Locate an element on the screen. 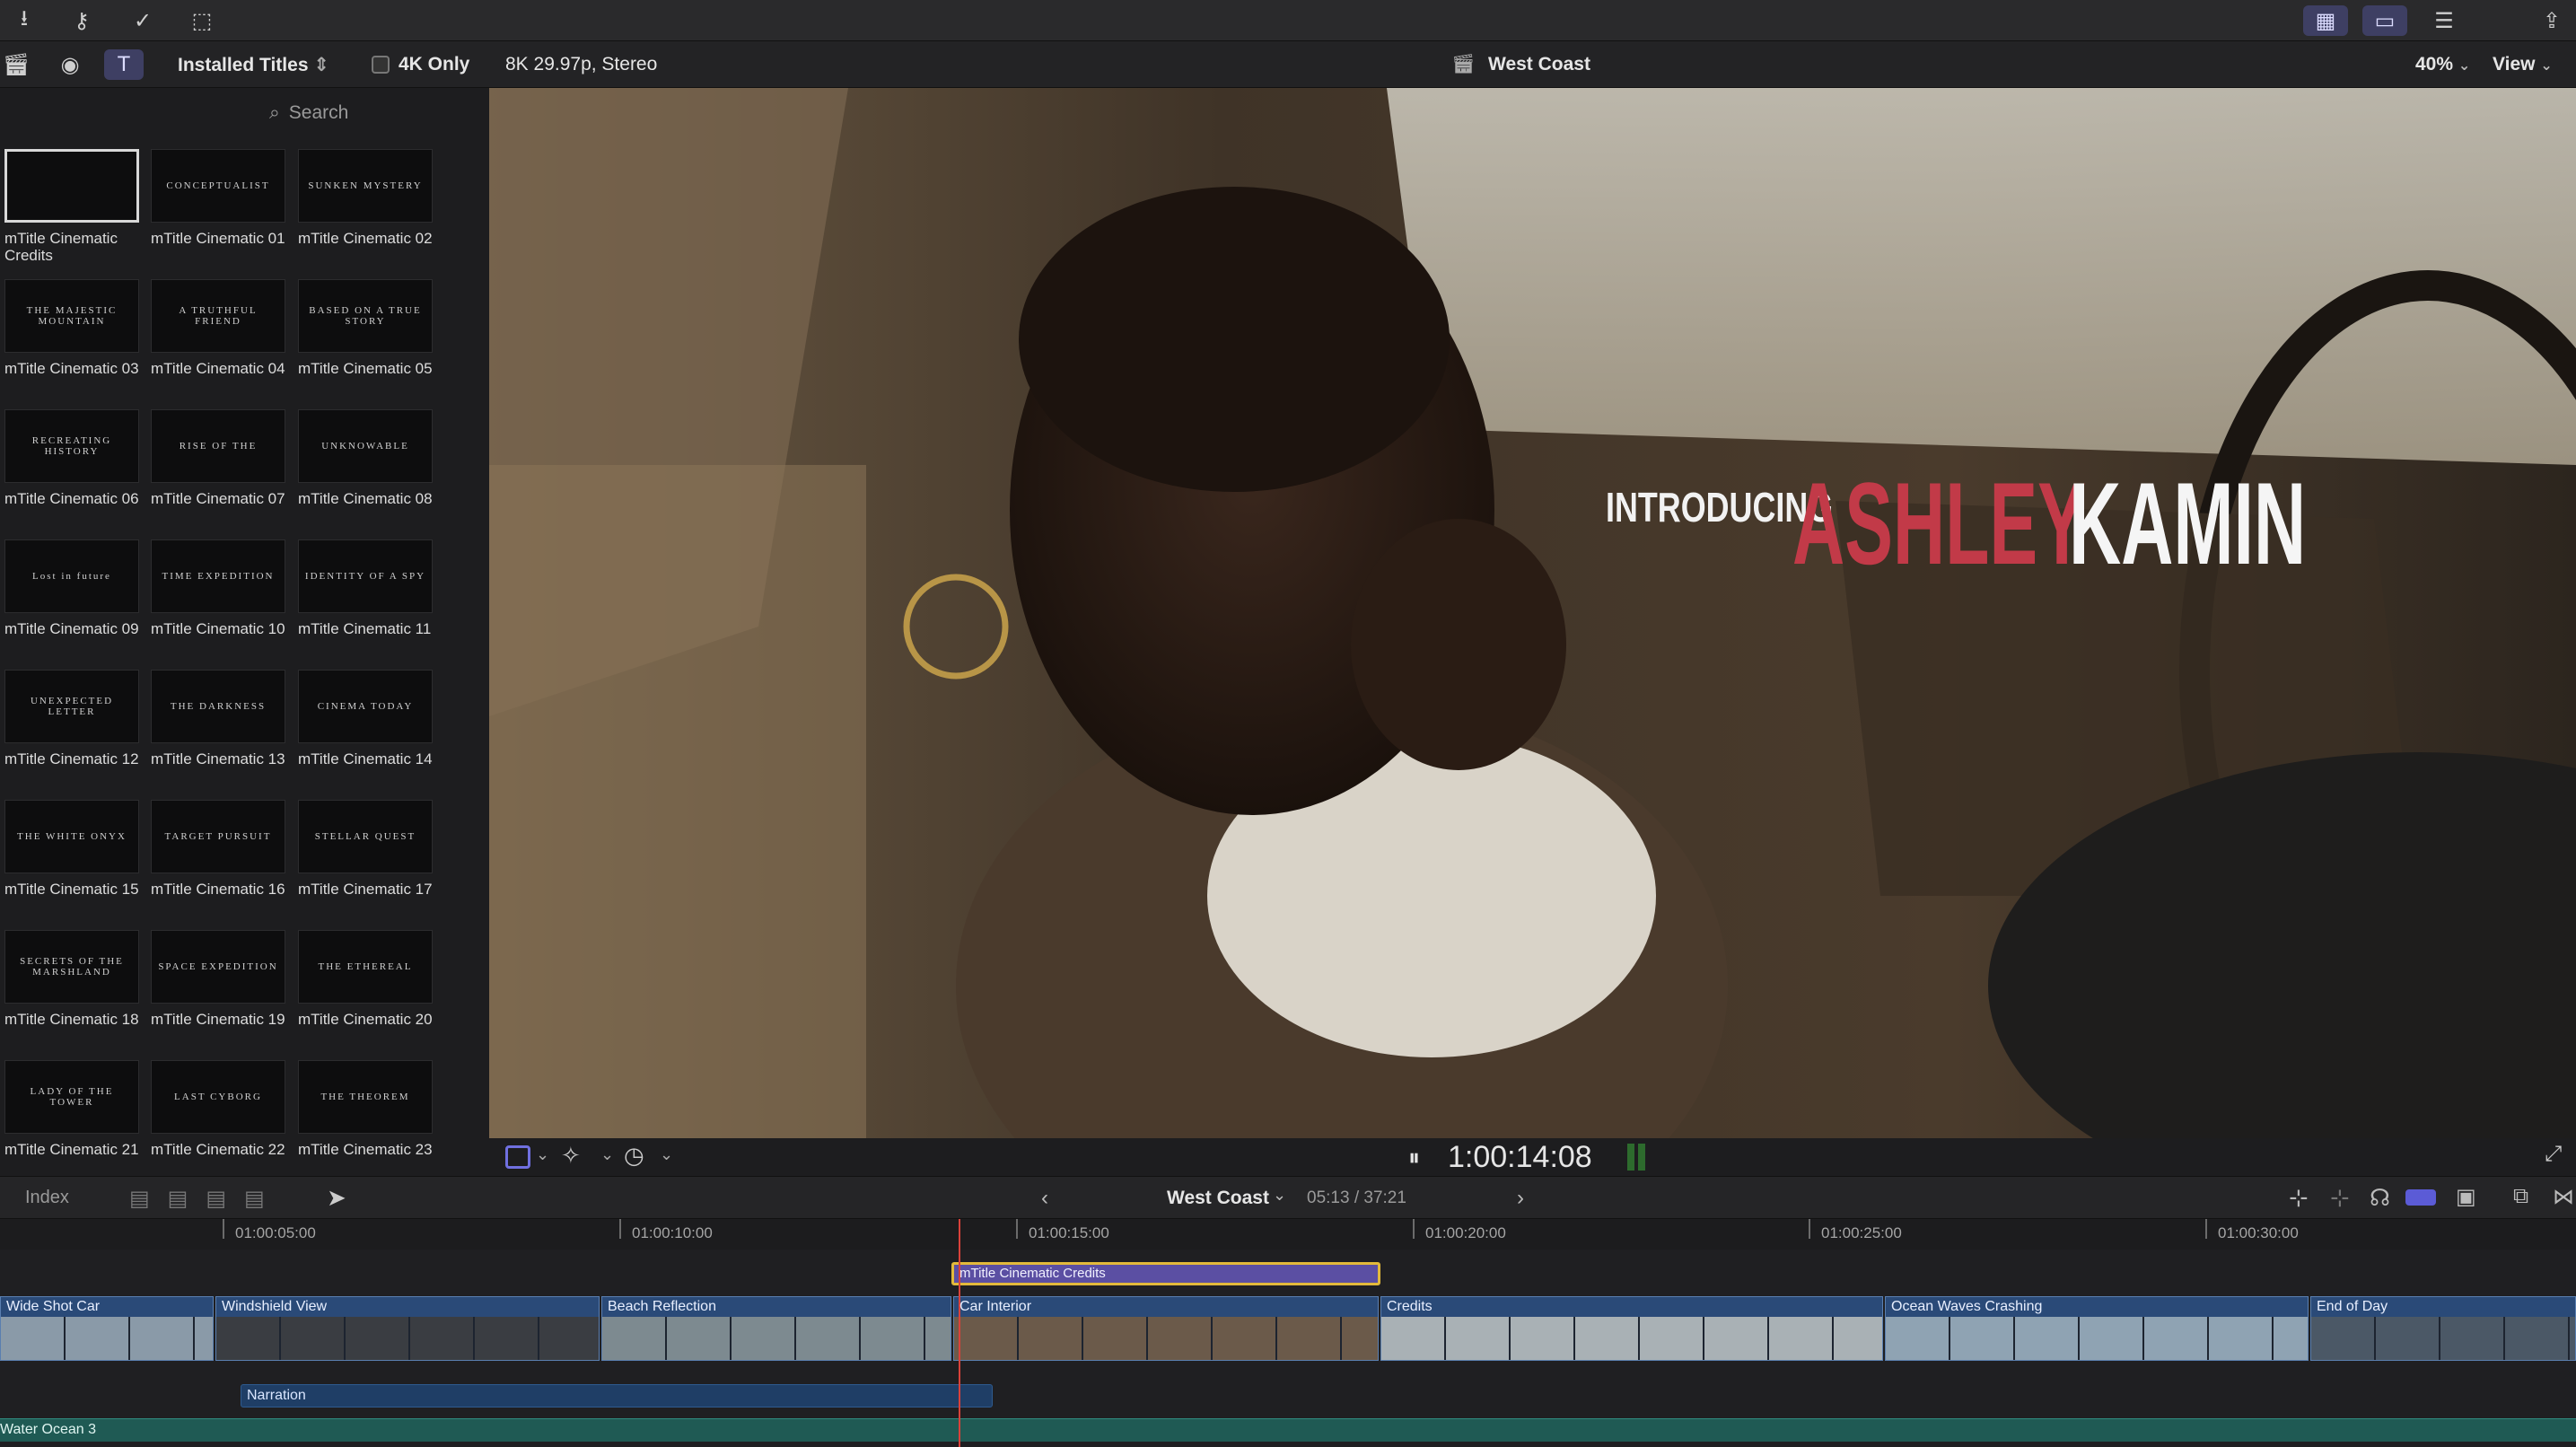 The height and width of the screenshot is (1447, 2576). title-tile: RISE OF THE mTitle Cinematic 07 is located at coordinates (218, 458).